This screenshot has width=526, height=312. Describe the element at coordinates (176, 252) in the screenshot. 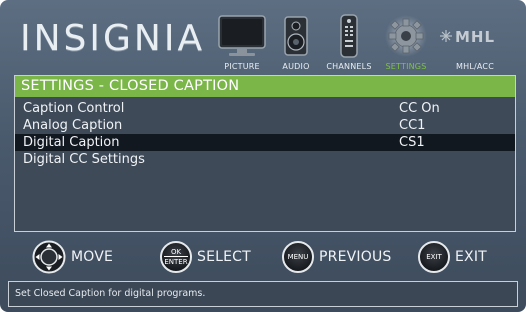

I see `ok-text: OK` at that location.